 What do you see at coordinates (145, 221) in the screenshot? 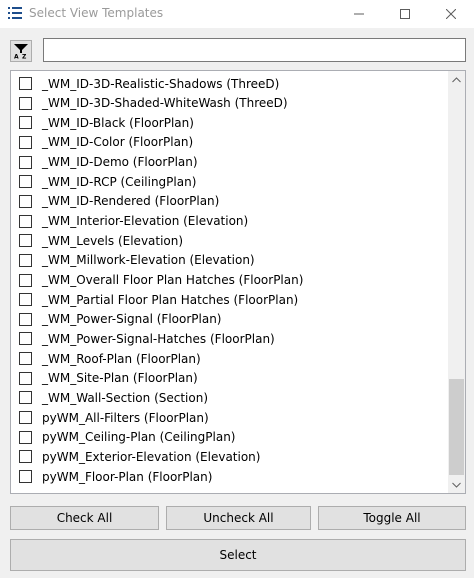
I see `item-label: _WM_Interior-Elevation (Elevation)` at bounding box center [145, 221].